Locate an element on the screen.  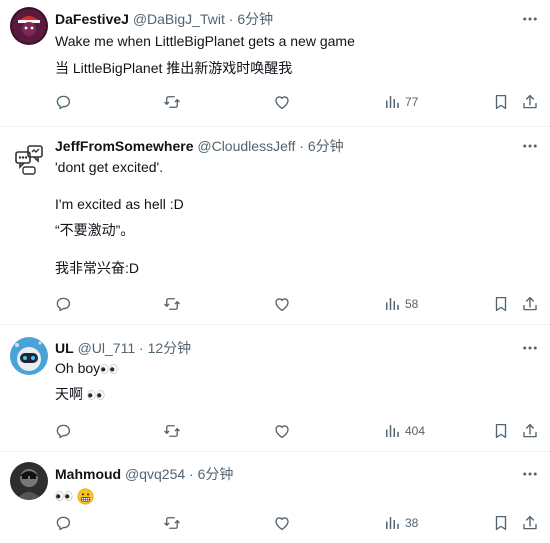
tweet-header: UL @Ul_711 · 12分钟 is located at coordinates (123, 348).